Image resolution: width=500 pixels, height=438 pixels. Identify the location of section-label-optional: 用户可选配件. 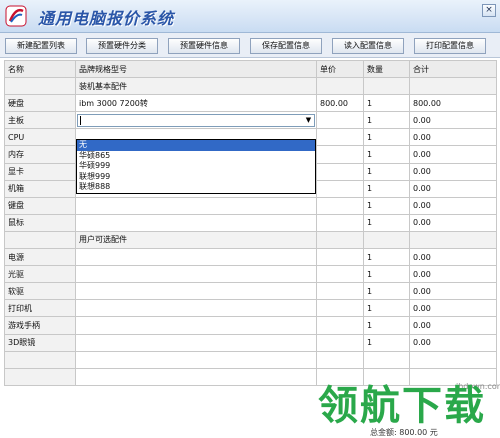
(196, 240).